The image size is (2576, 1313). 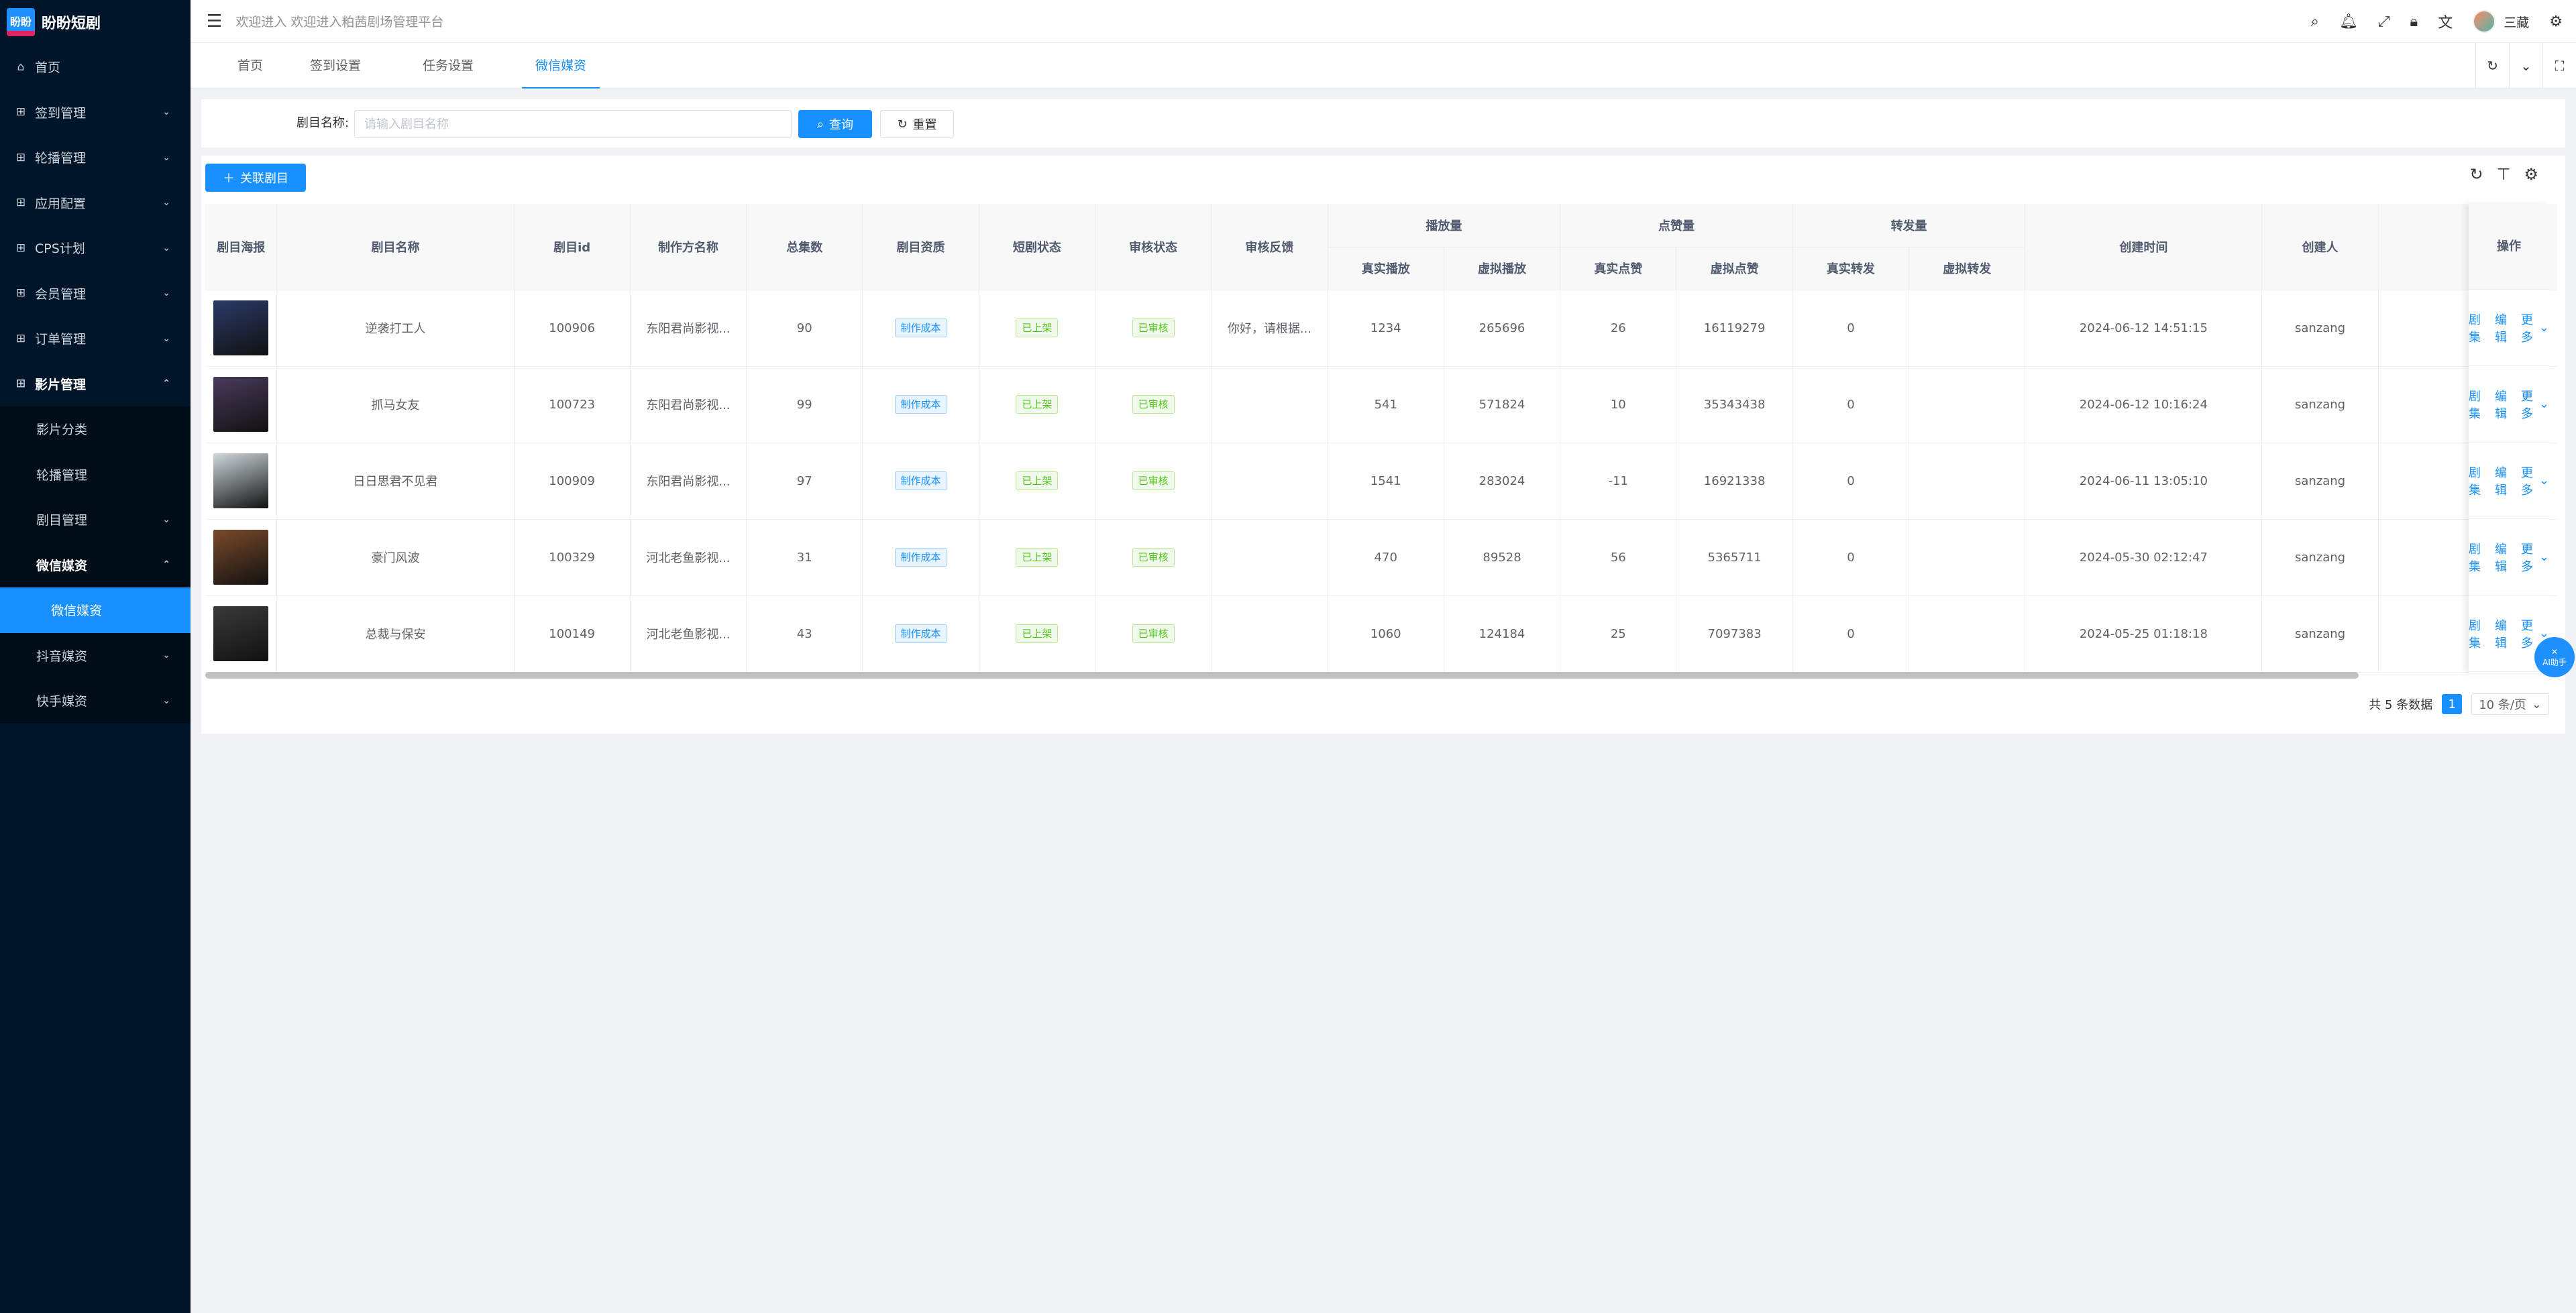 What do you see at coordinates (95, 474) in the screenshot?
I see `sidebar-subitem-carousel: 轮播管理` at bounding box center [95, 474].